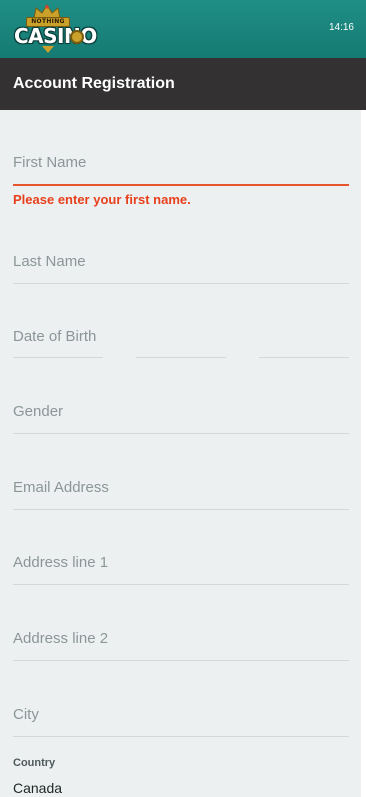 This screenshot has width=366, height=797. Describe the element at coordinates (181, 185) in the screenshot. I see `first-name-underline` at that location.